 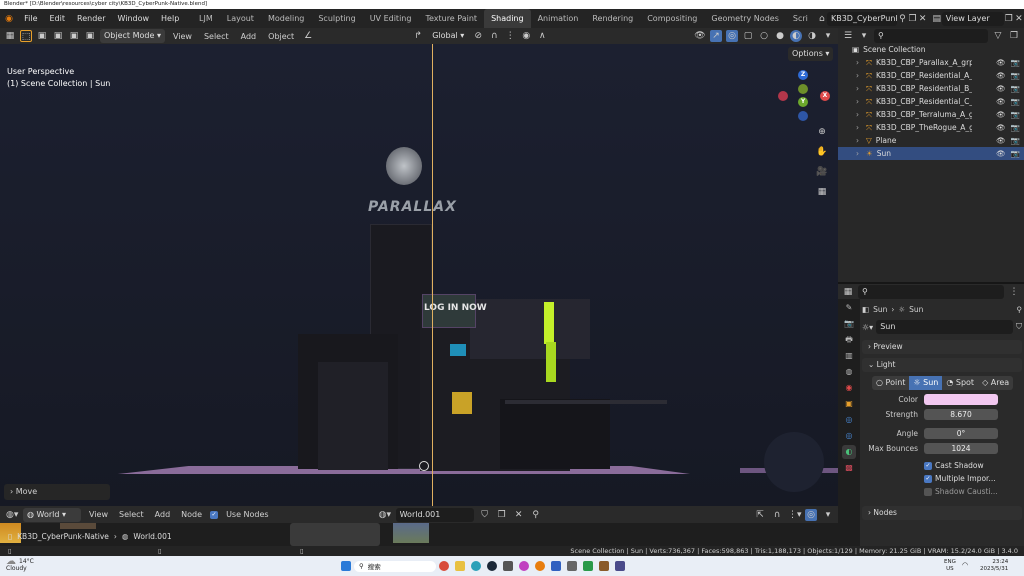 What do you see at coordinates (485, 515) in the screenshot?
I see `world-fake-user-icon: ⛉` at bounding box center [485, 515].